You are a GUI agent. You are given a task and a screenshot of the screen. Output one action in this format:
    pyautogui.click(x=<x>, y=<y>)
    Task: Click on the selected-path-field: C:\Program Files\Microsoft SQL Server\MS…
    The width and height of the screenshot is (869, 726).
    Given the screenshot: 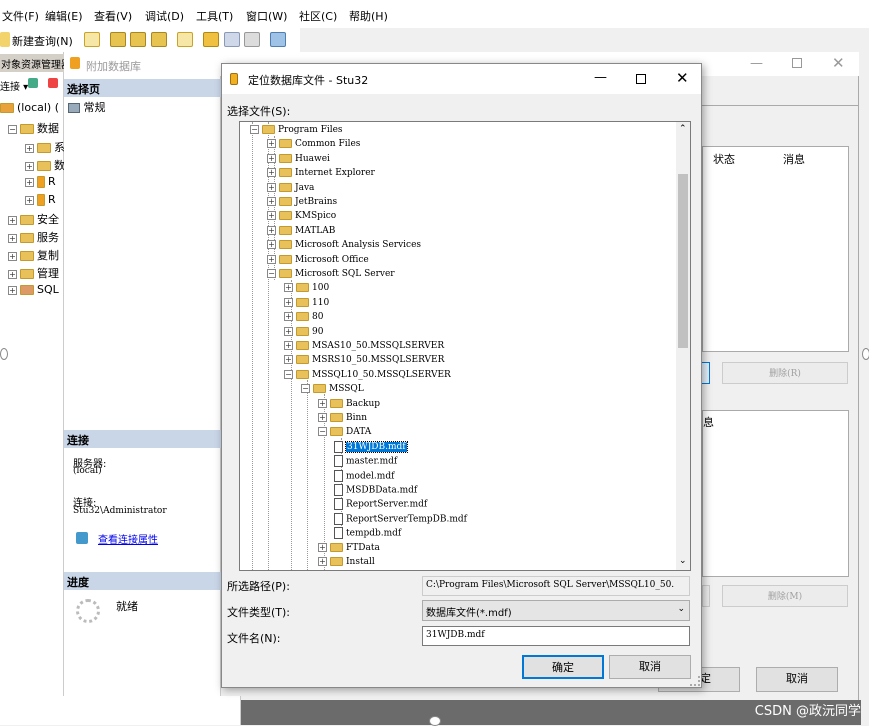 What is the action you would take?
    pyautogui.click(x=556, y=586)
    